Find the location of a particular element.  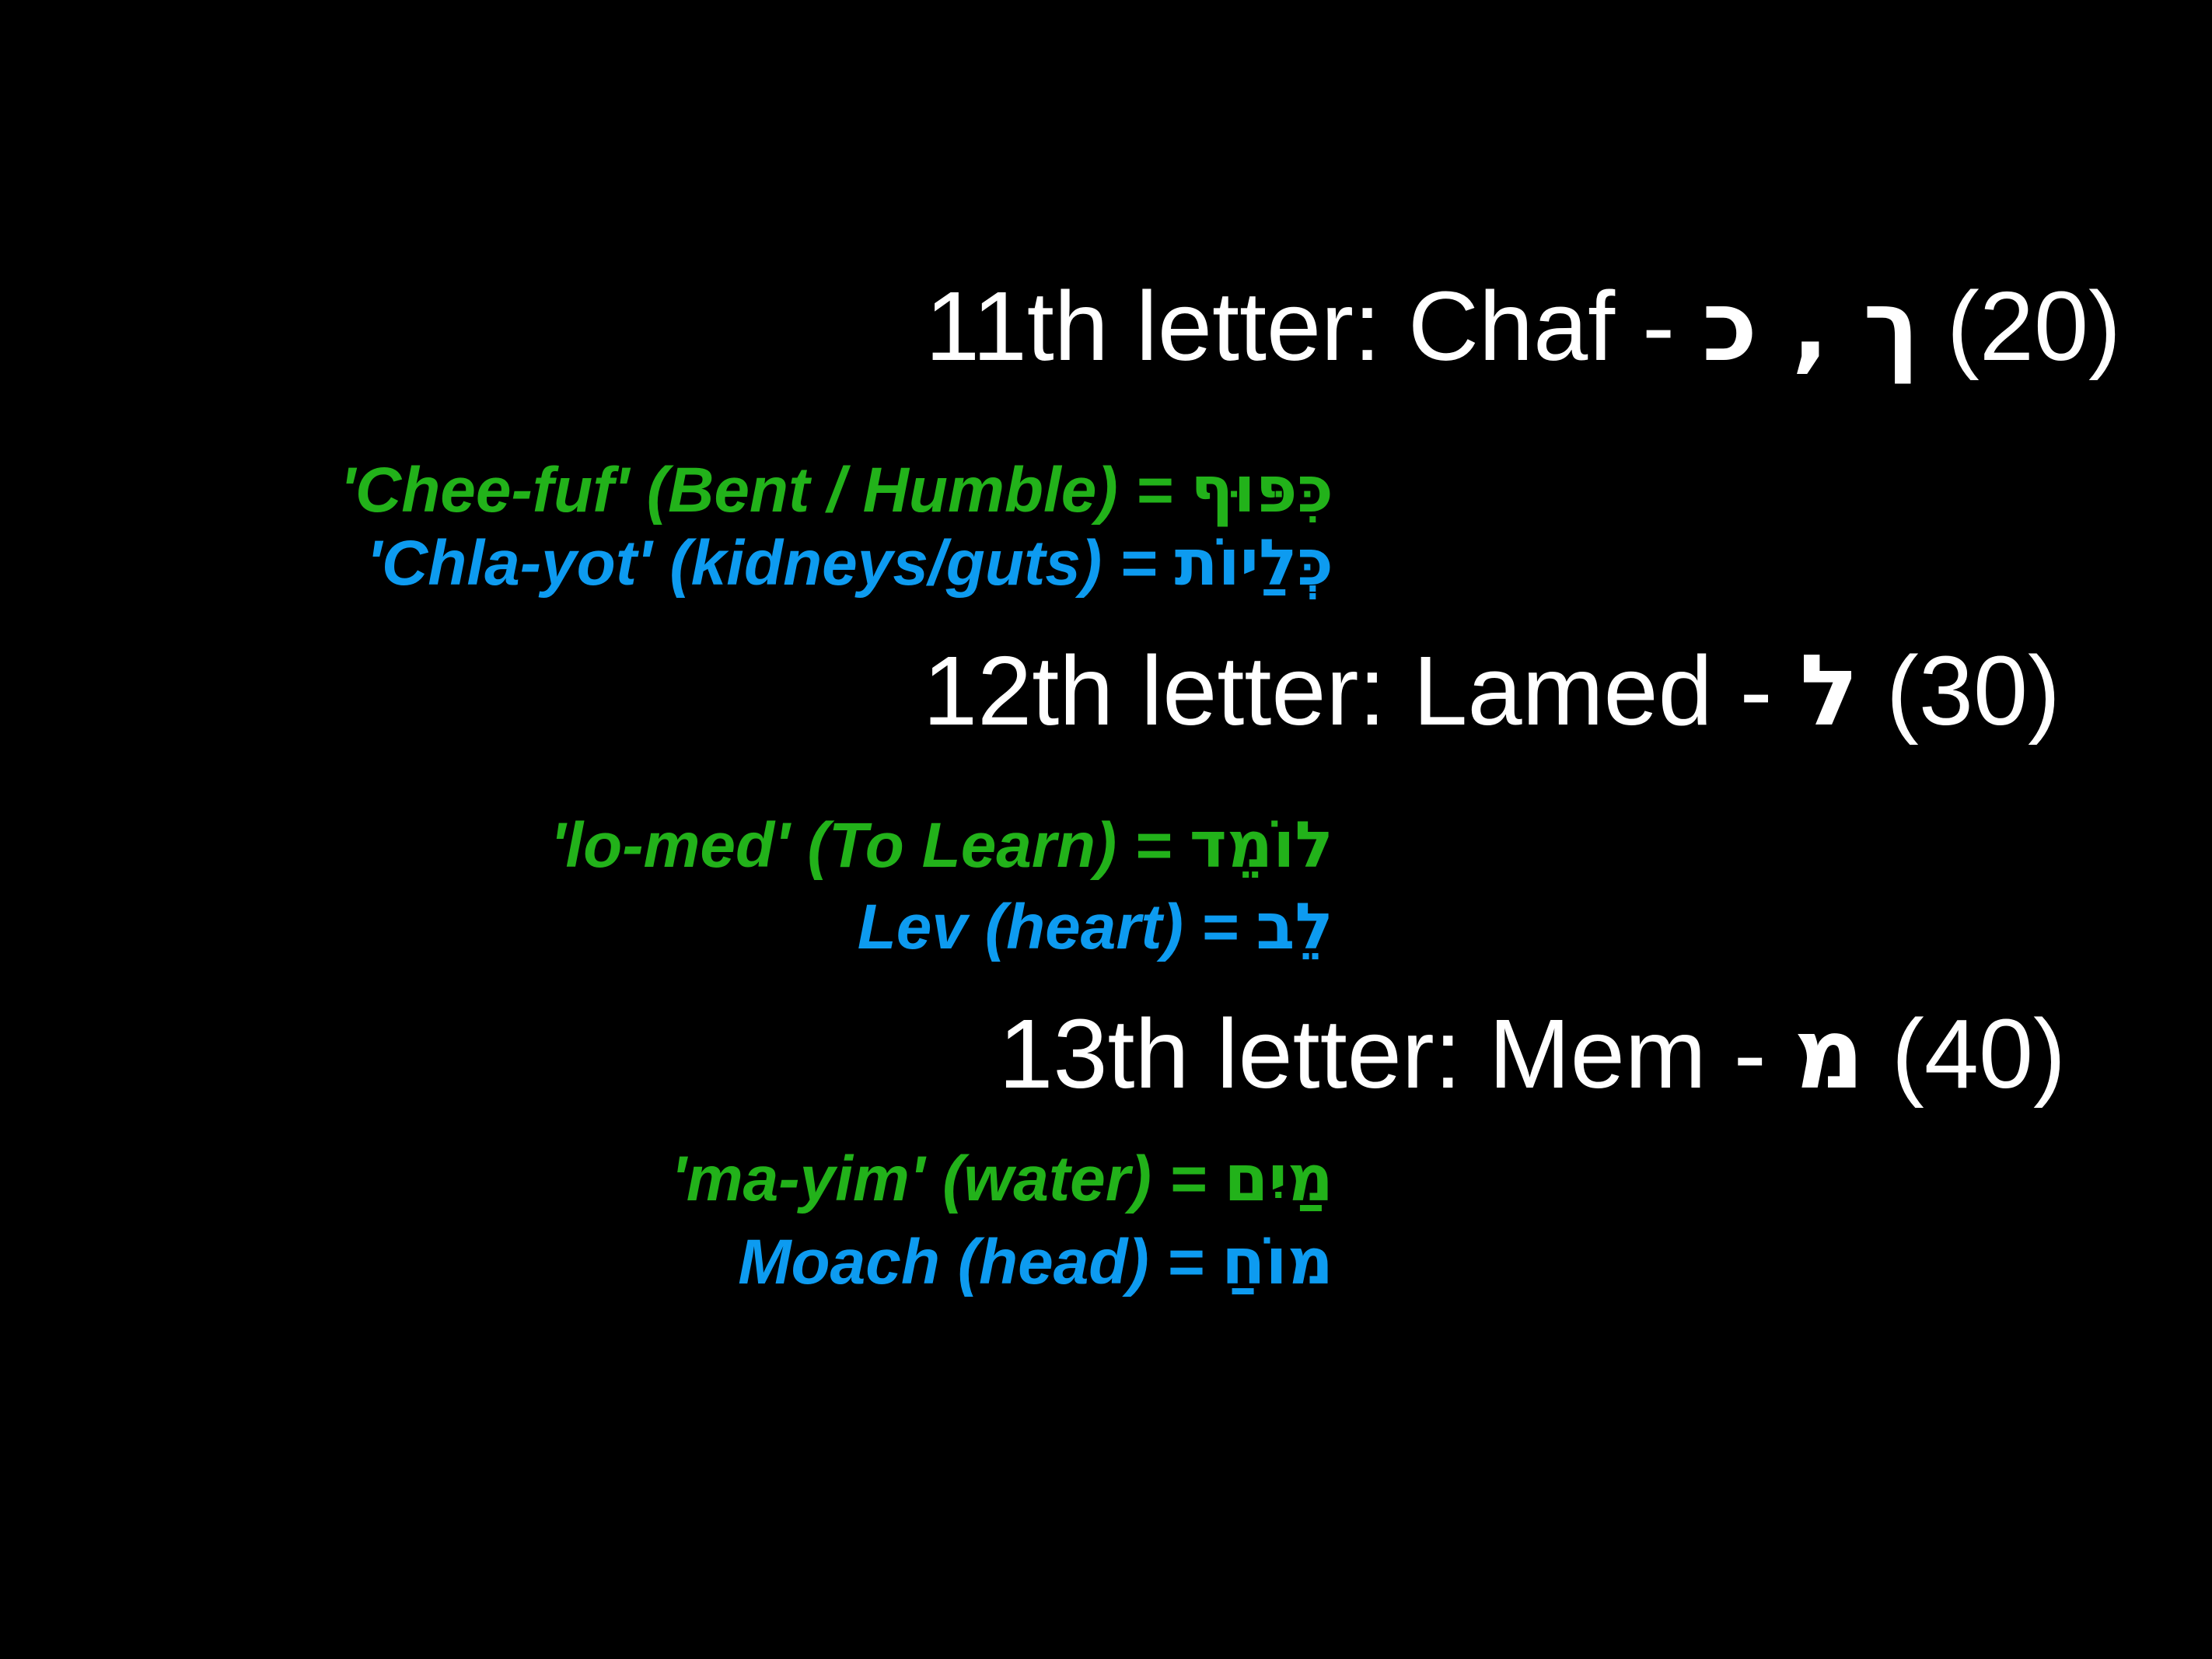

word-moach: Moach (head) = מוֹחַ is located at coordinates (1035, 1262).